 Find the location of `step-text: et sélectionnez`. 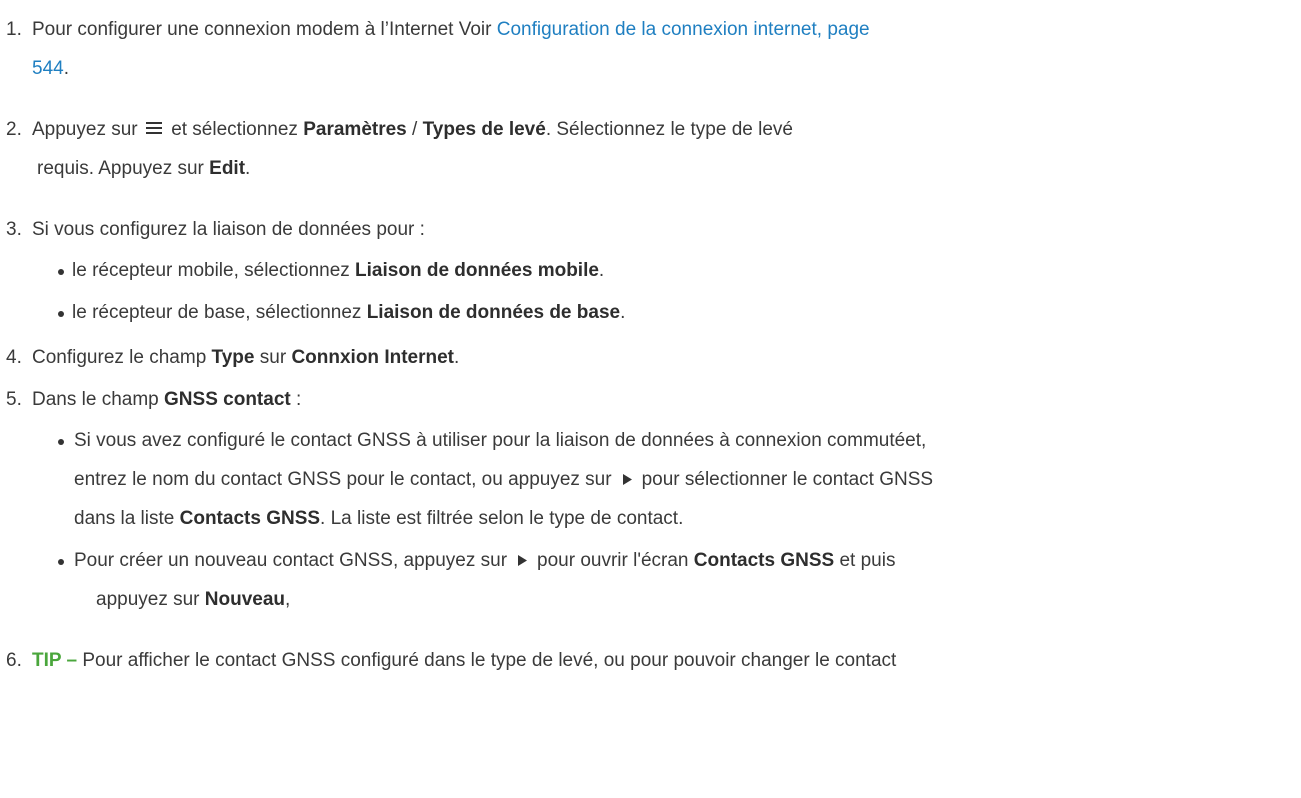

step-text: et sélectionnez is located at coordinates (237, 129).